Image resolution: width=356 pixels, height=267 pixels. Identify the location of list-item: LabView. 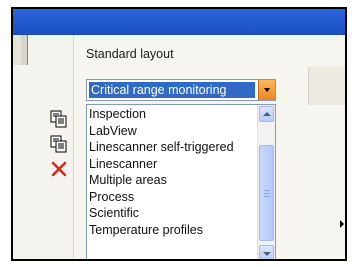
(172, 131).